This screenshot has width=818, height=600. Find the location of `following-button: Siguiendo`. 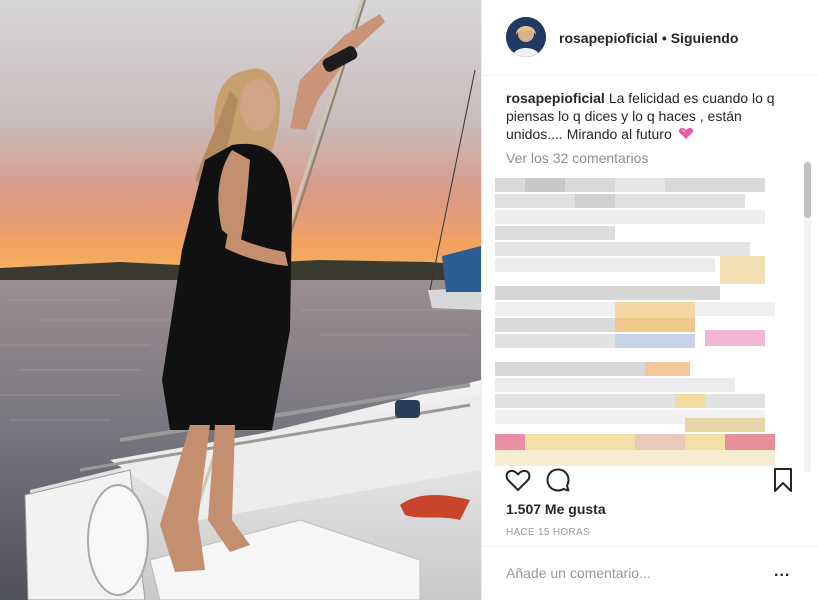

following-button: Siguiendo is located at coordinates (705, 38).